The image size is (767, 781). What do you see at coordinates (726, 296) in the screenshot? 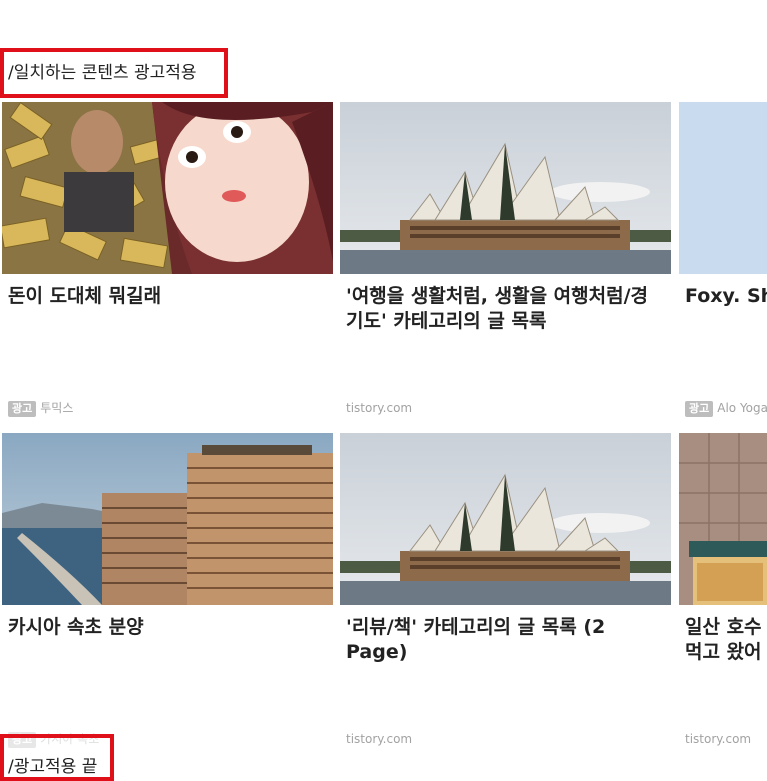
I see `card-title: Foxy. She` at bounding box center [726, 296].